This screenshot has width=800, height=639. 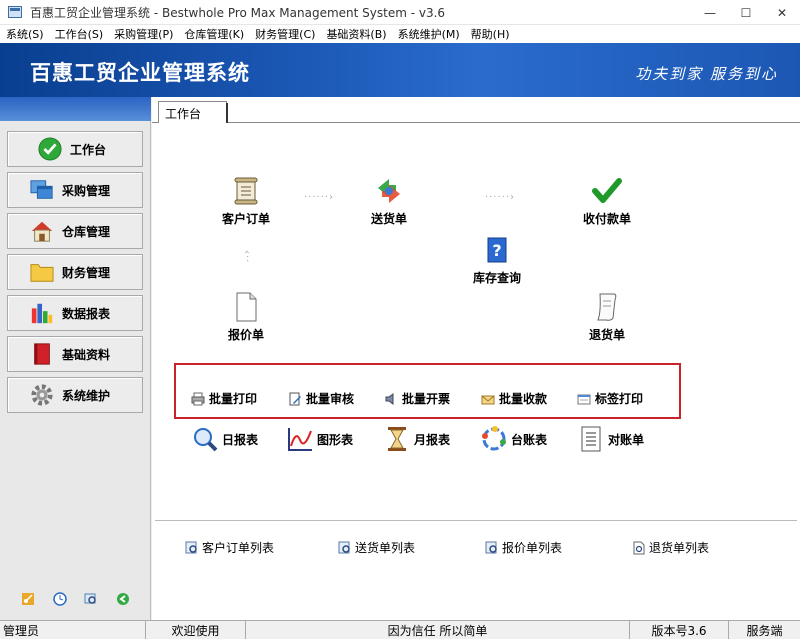 I want to click on sidebar-item-reports: 数据报表, so click(x=75, y=313).